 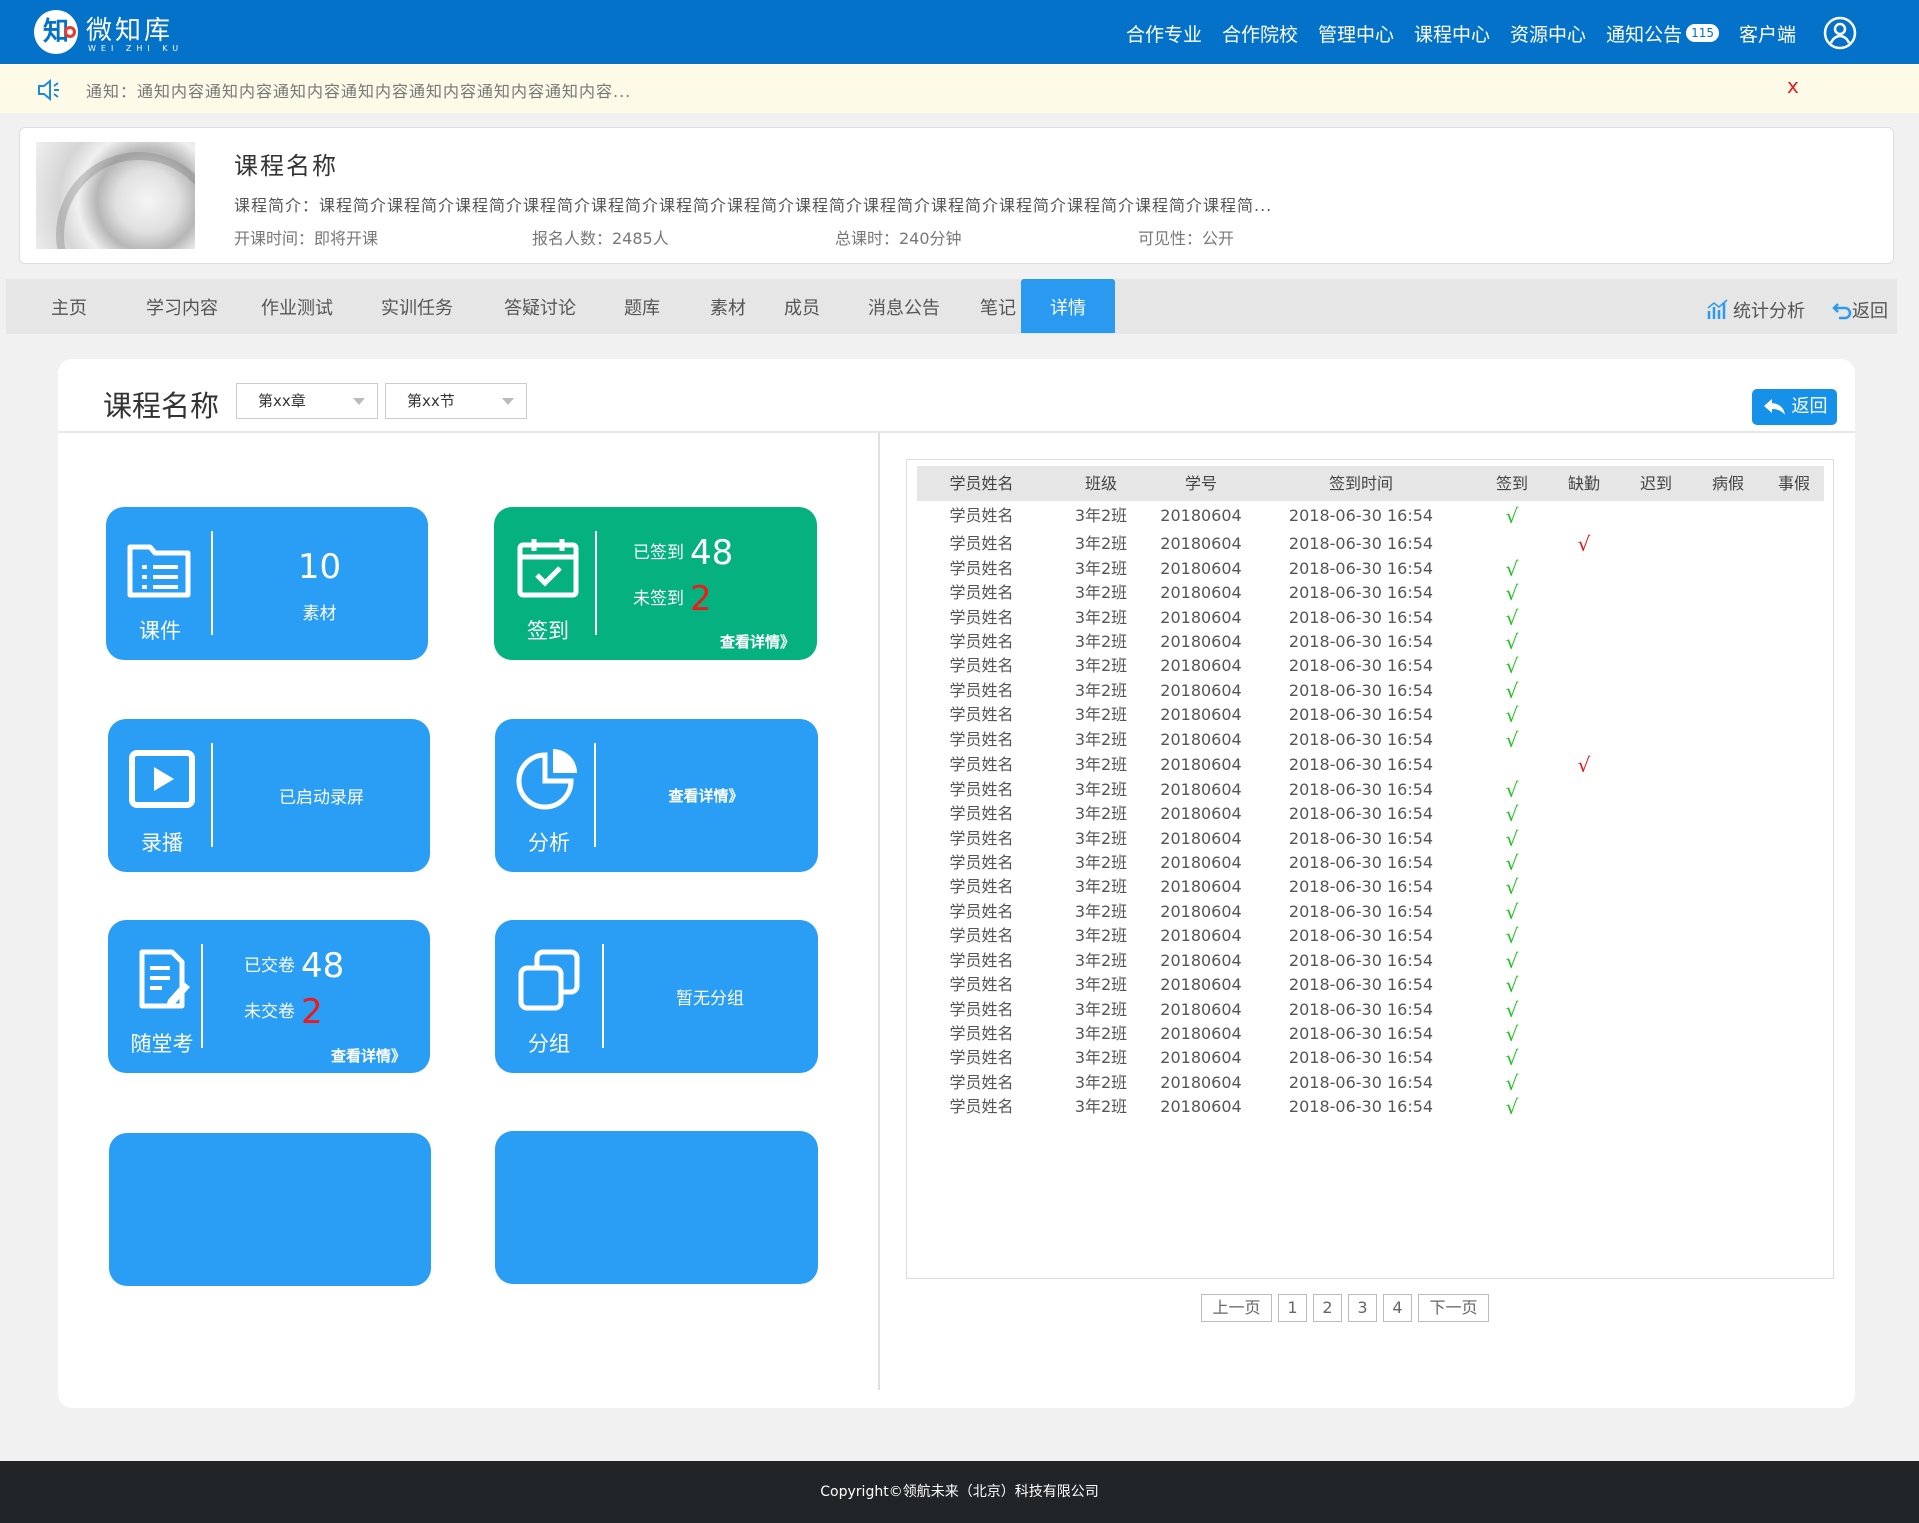 What do you see at coordinates (548, 631) in the screenshot?
I see `signin-label: 签到` at bounding box center [548, 631].